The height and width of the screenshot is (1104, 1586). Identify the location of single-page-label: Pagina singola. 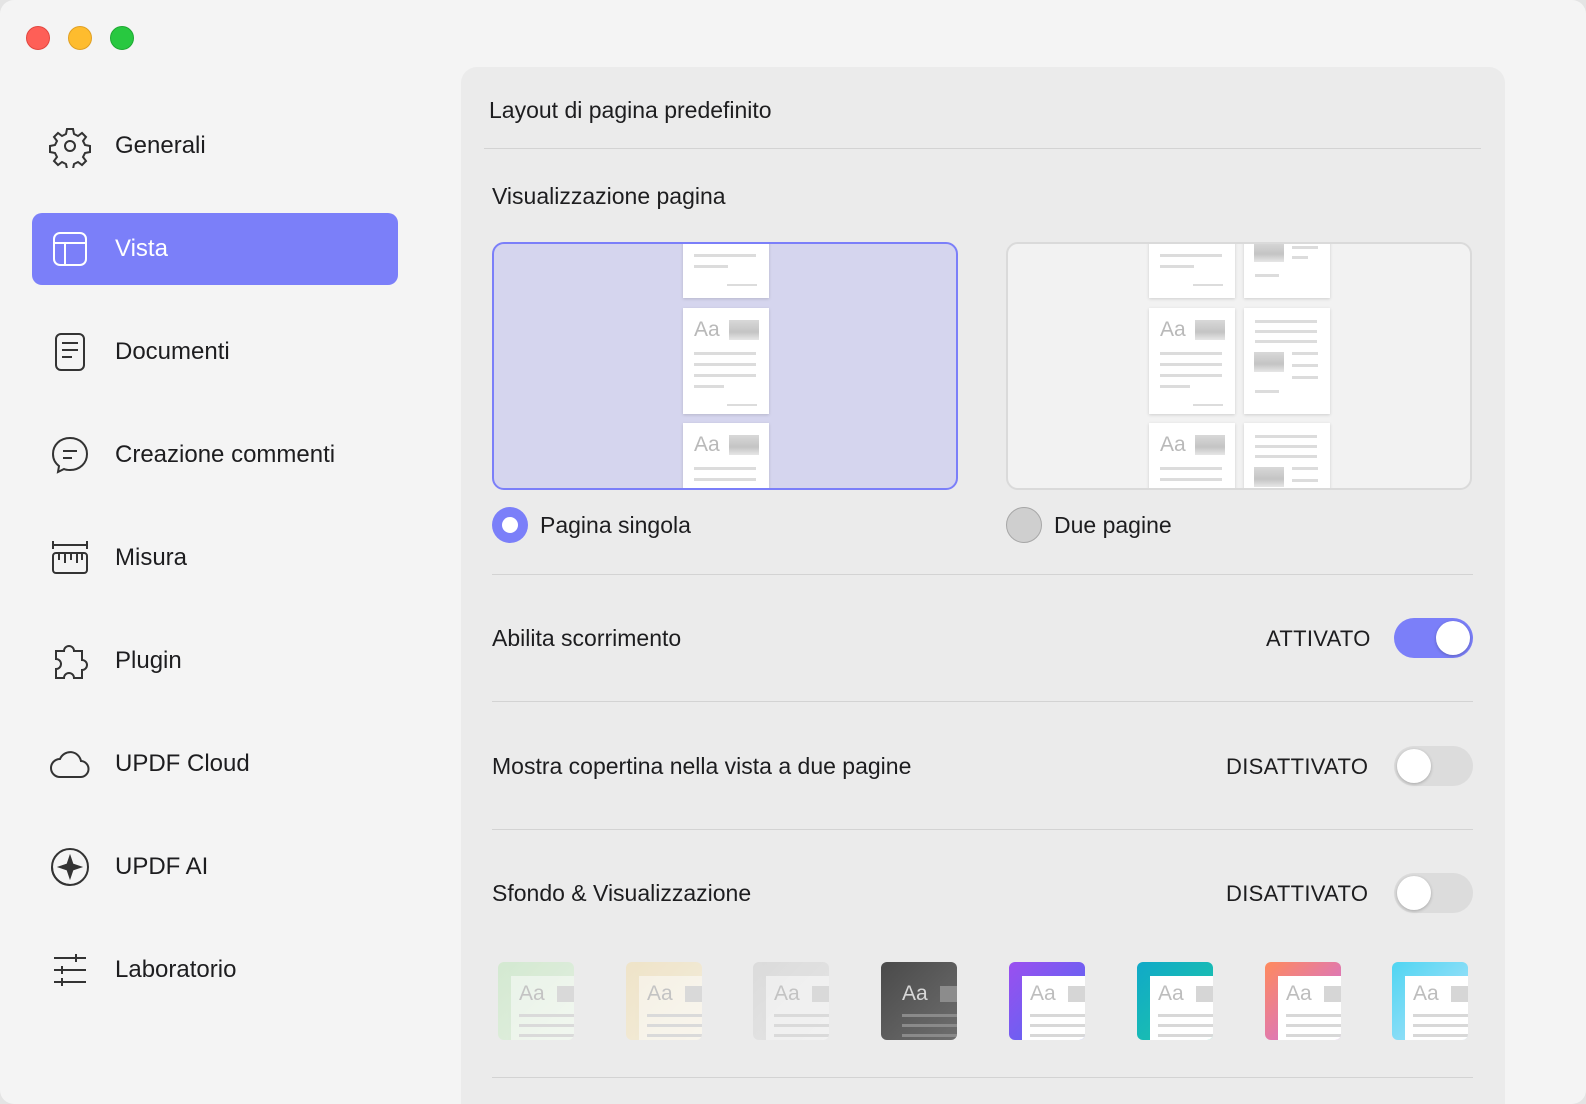
(615, 524).